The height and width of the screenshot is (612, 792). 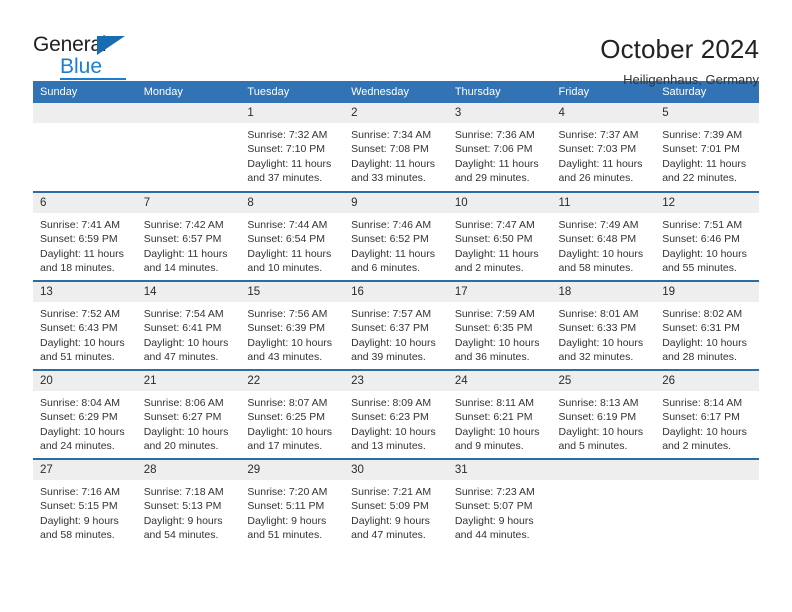 What do you see at coordinates (77, 267) in the screenshot?
I see `daylight-text-line2: and 18 minutes.` at bounding box center [77, 267].